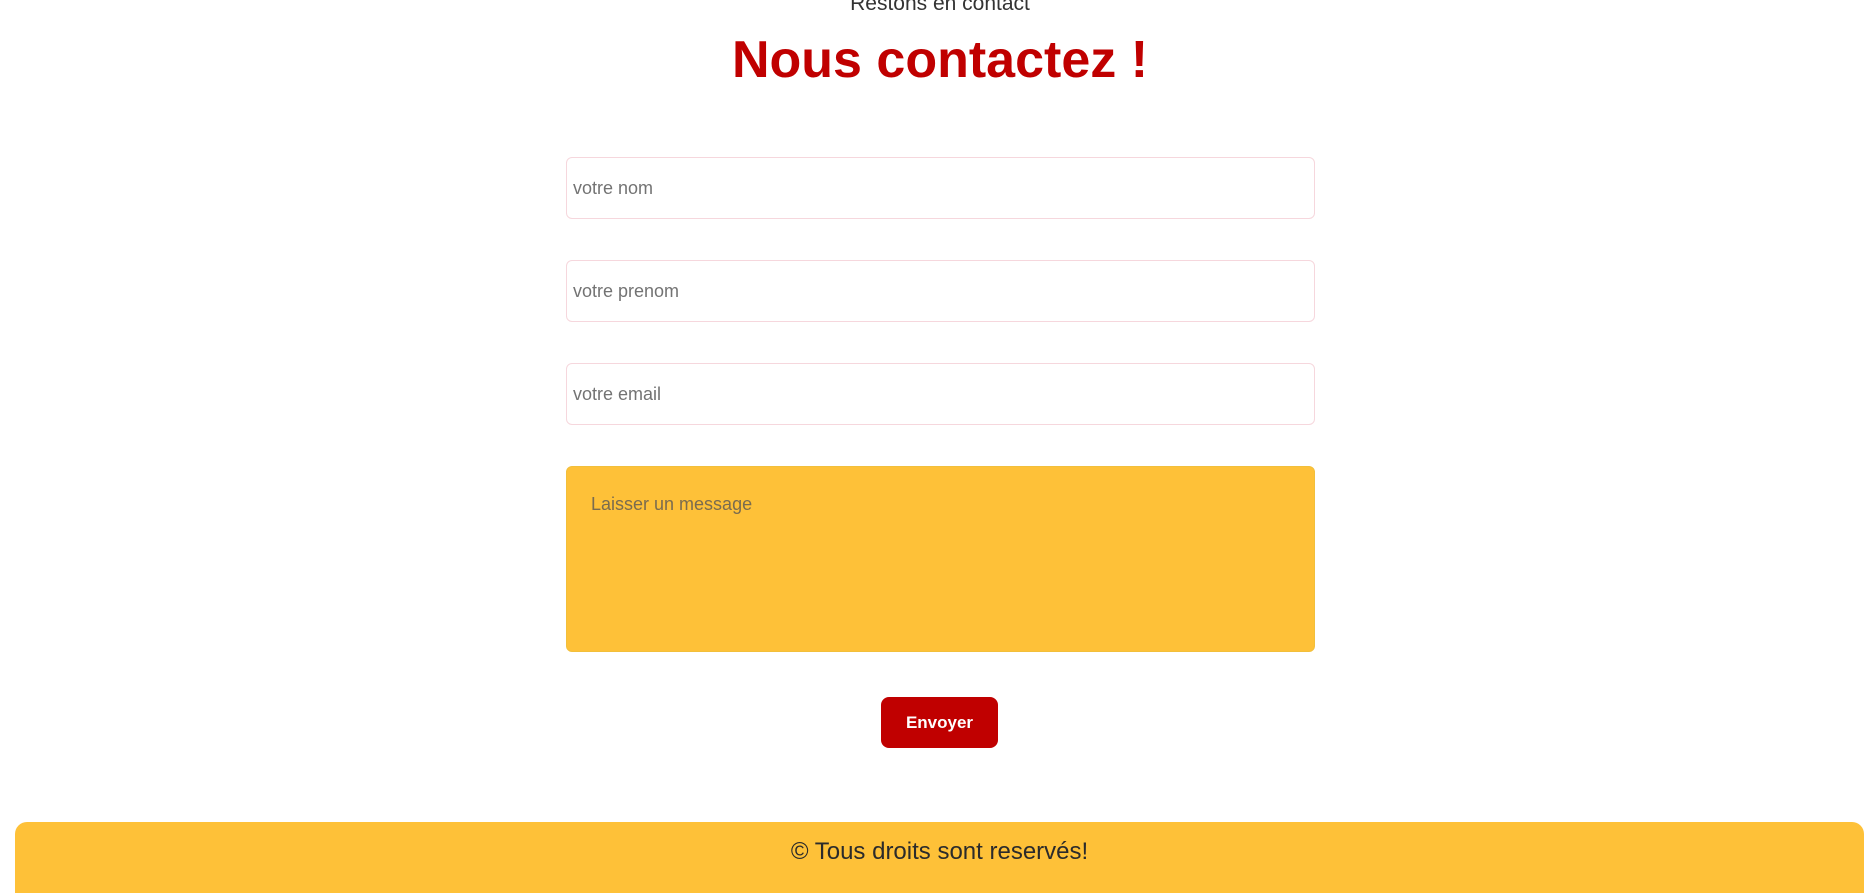  I want to click on message-textarea, so click(940, 559).